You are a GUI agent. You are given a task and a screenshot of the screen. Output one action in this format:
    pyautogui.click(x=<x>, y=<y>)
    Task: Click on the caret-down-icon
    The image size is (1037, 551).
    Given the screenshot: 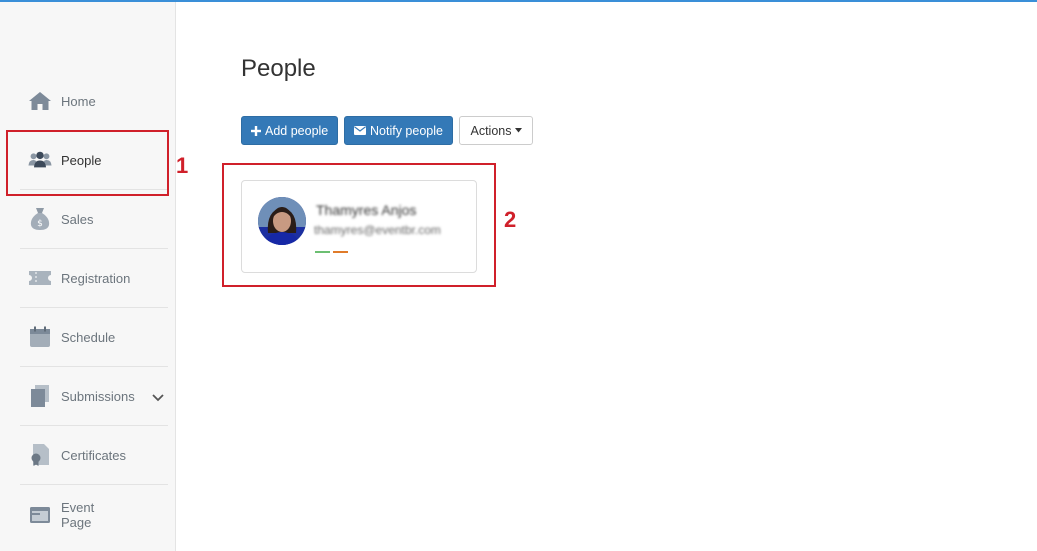 What is the action you would take?
    pyautogui.click(x=518, y=130)
    